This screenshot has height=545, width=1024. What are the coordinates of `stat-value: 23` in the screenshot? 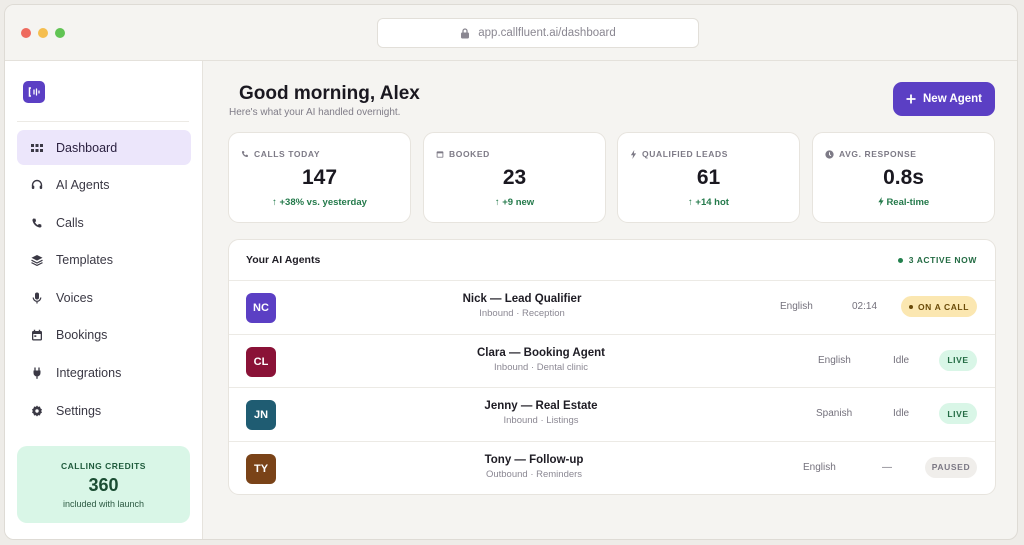 It's located at (514, 177).